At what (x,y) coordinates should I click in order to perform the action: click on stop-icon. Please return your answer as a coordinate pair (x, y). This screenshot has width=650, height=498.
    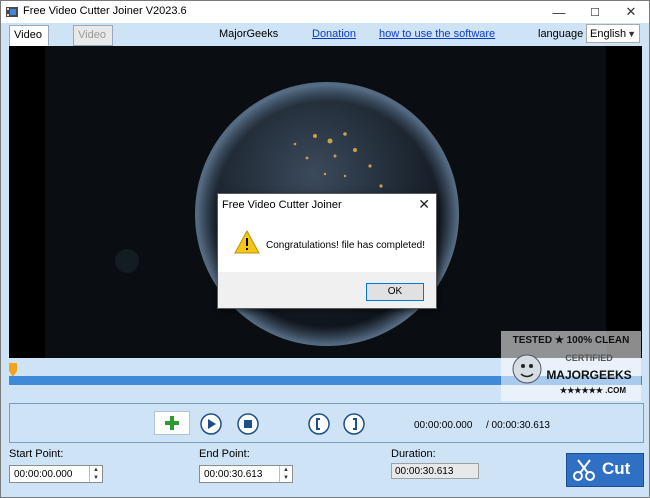
    Looking at the image, I should click on (248, 424).